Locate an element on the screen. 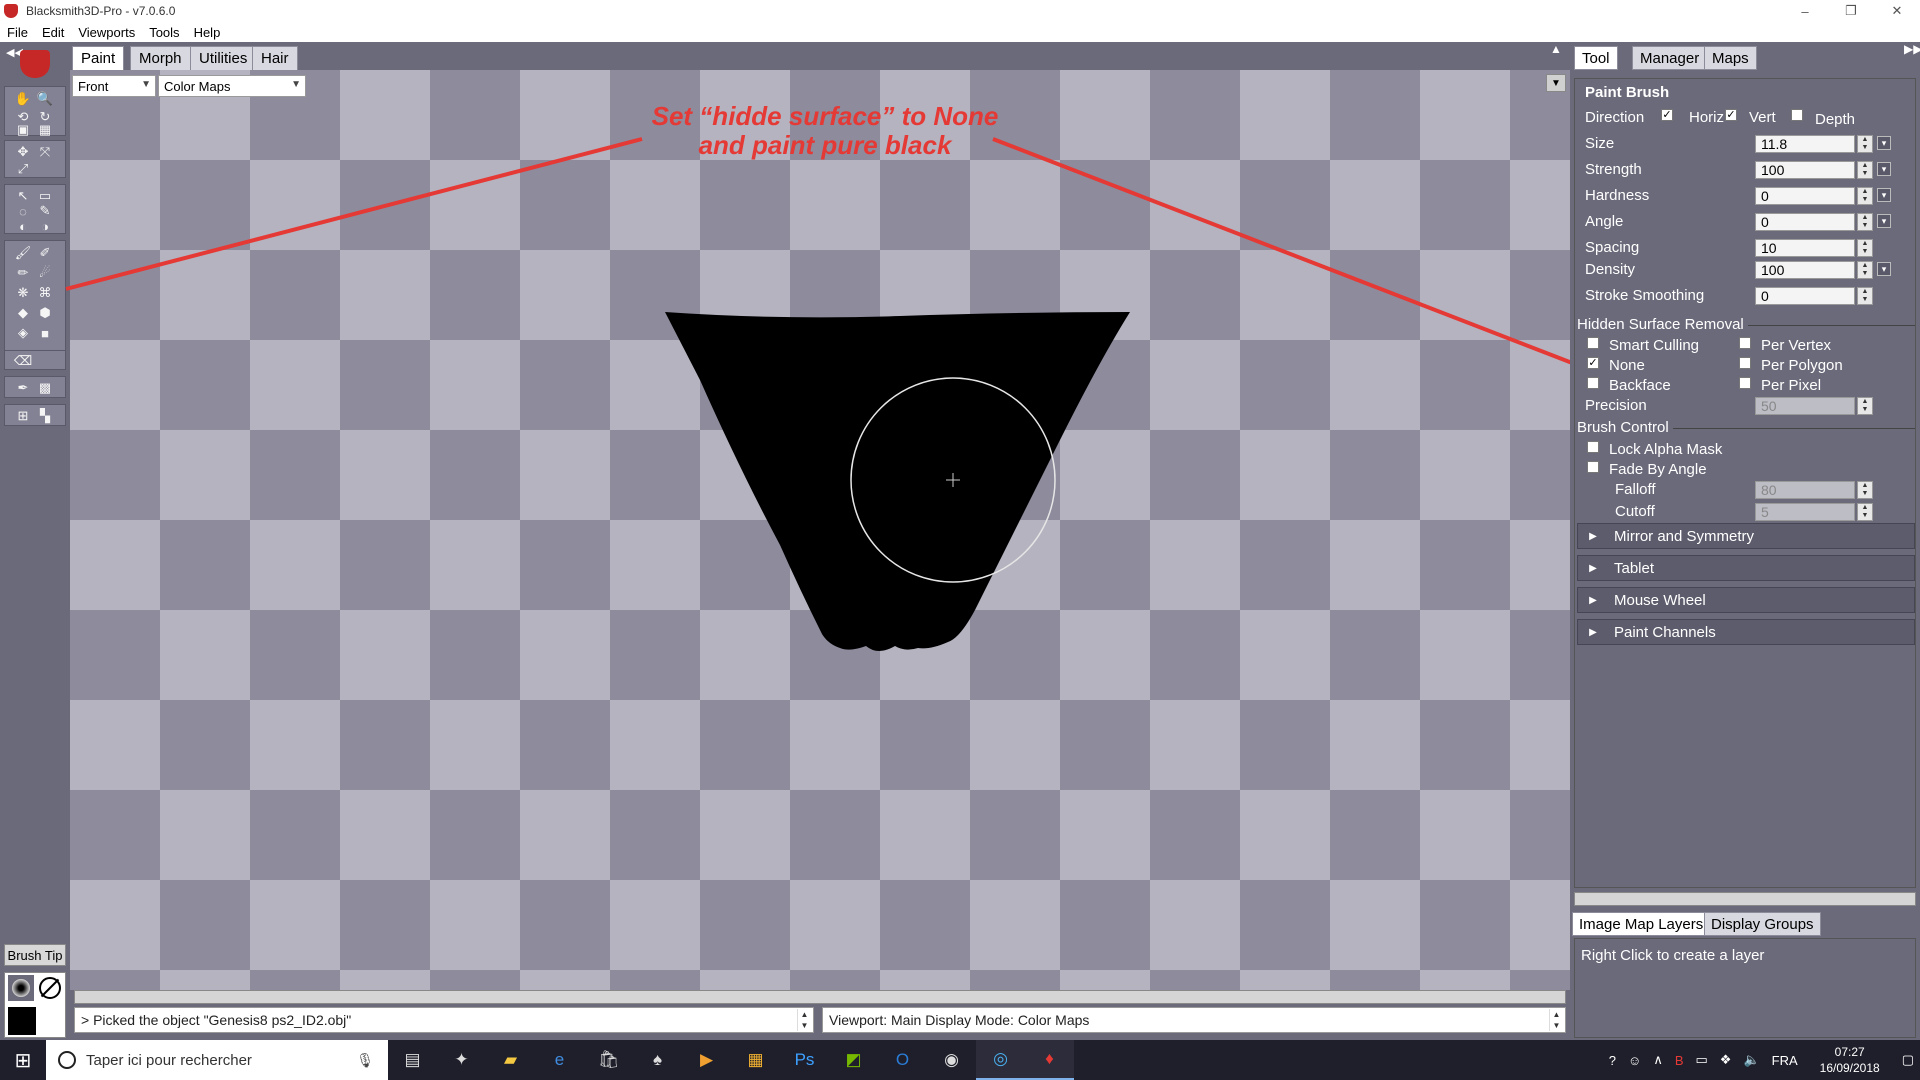 Image resolution: width=1920 pixels, height=1080 pixels. none-checkbox: ✓ is located at coordinates (1593, 363).